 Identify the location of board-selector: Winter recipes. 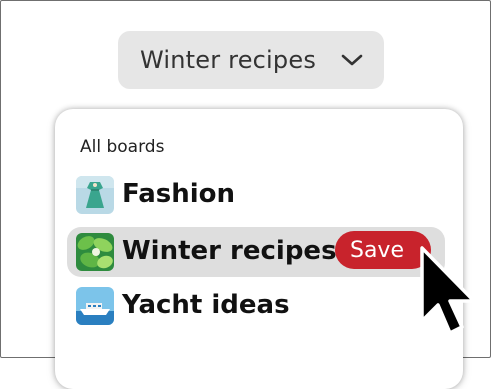
(251, 60).